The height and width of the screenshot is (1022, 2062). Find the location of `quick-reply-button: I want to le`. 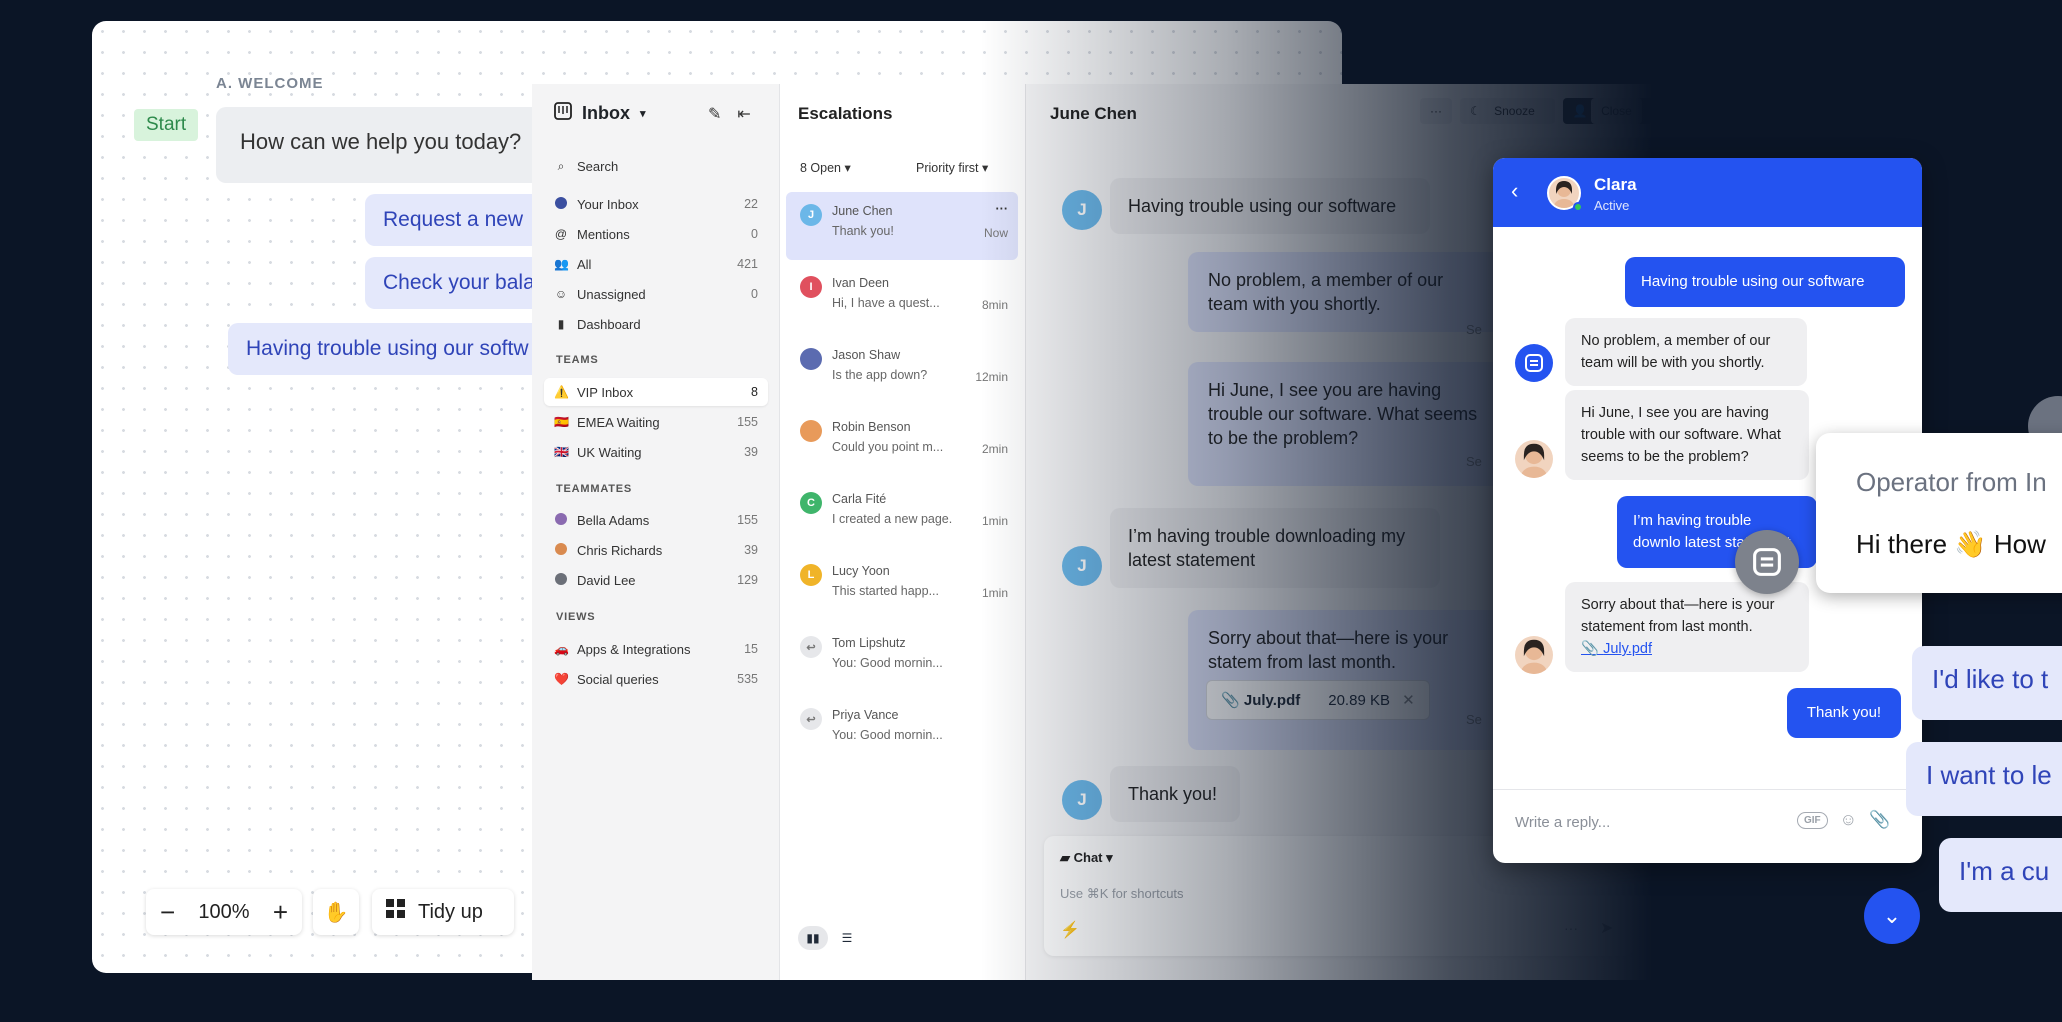

quick-reply-button: I want to le is located at coordinates (1984, 779).